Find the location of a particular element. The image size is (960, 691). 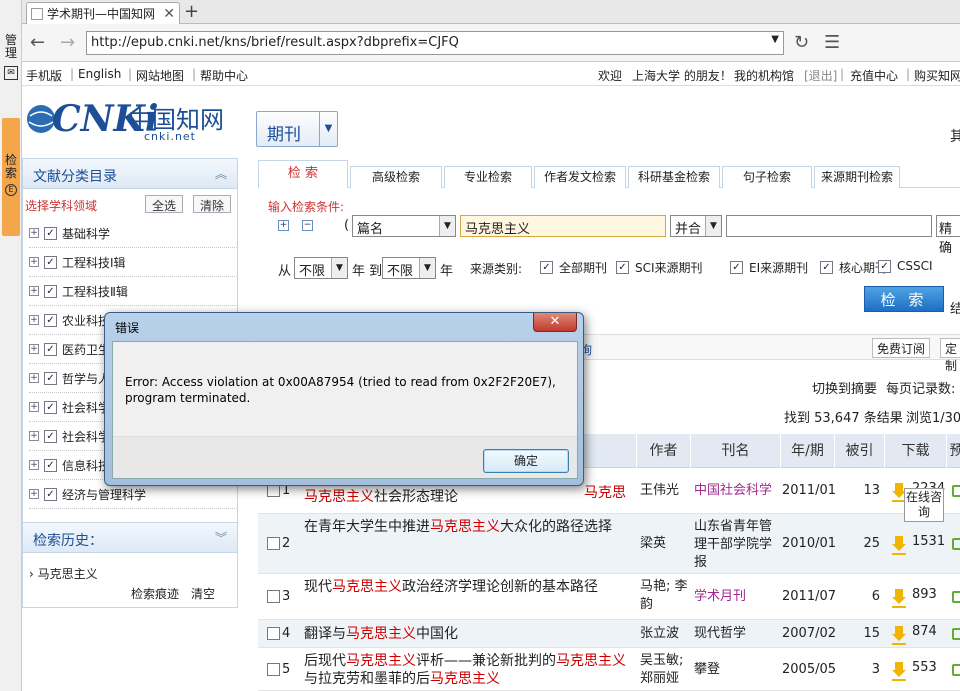

category-item: + ✓ 工程科技Ⅰ辑 is located at coordinates (133, 262).